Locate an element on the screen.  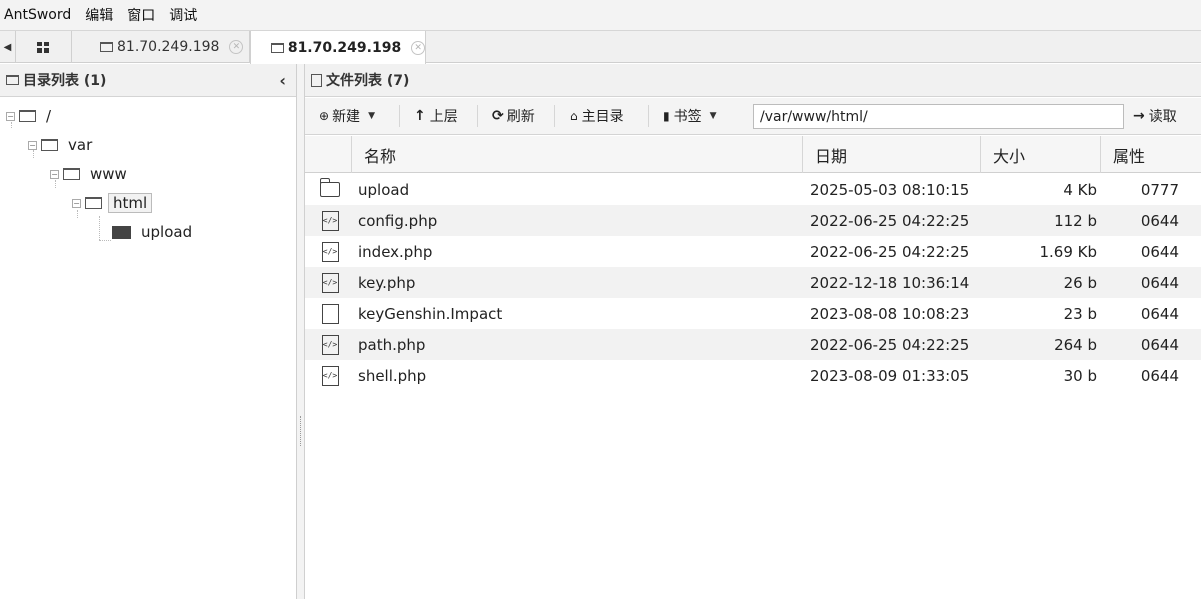
column-header-attr: 属性 is located at coordinates (1150, 154).